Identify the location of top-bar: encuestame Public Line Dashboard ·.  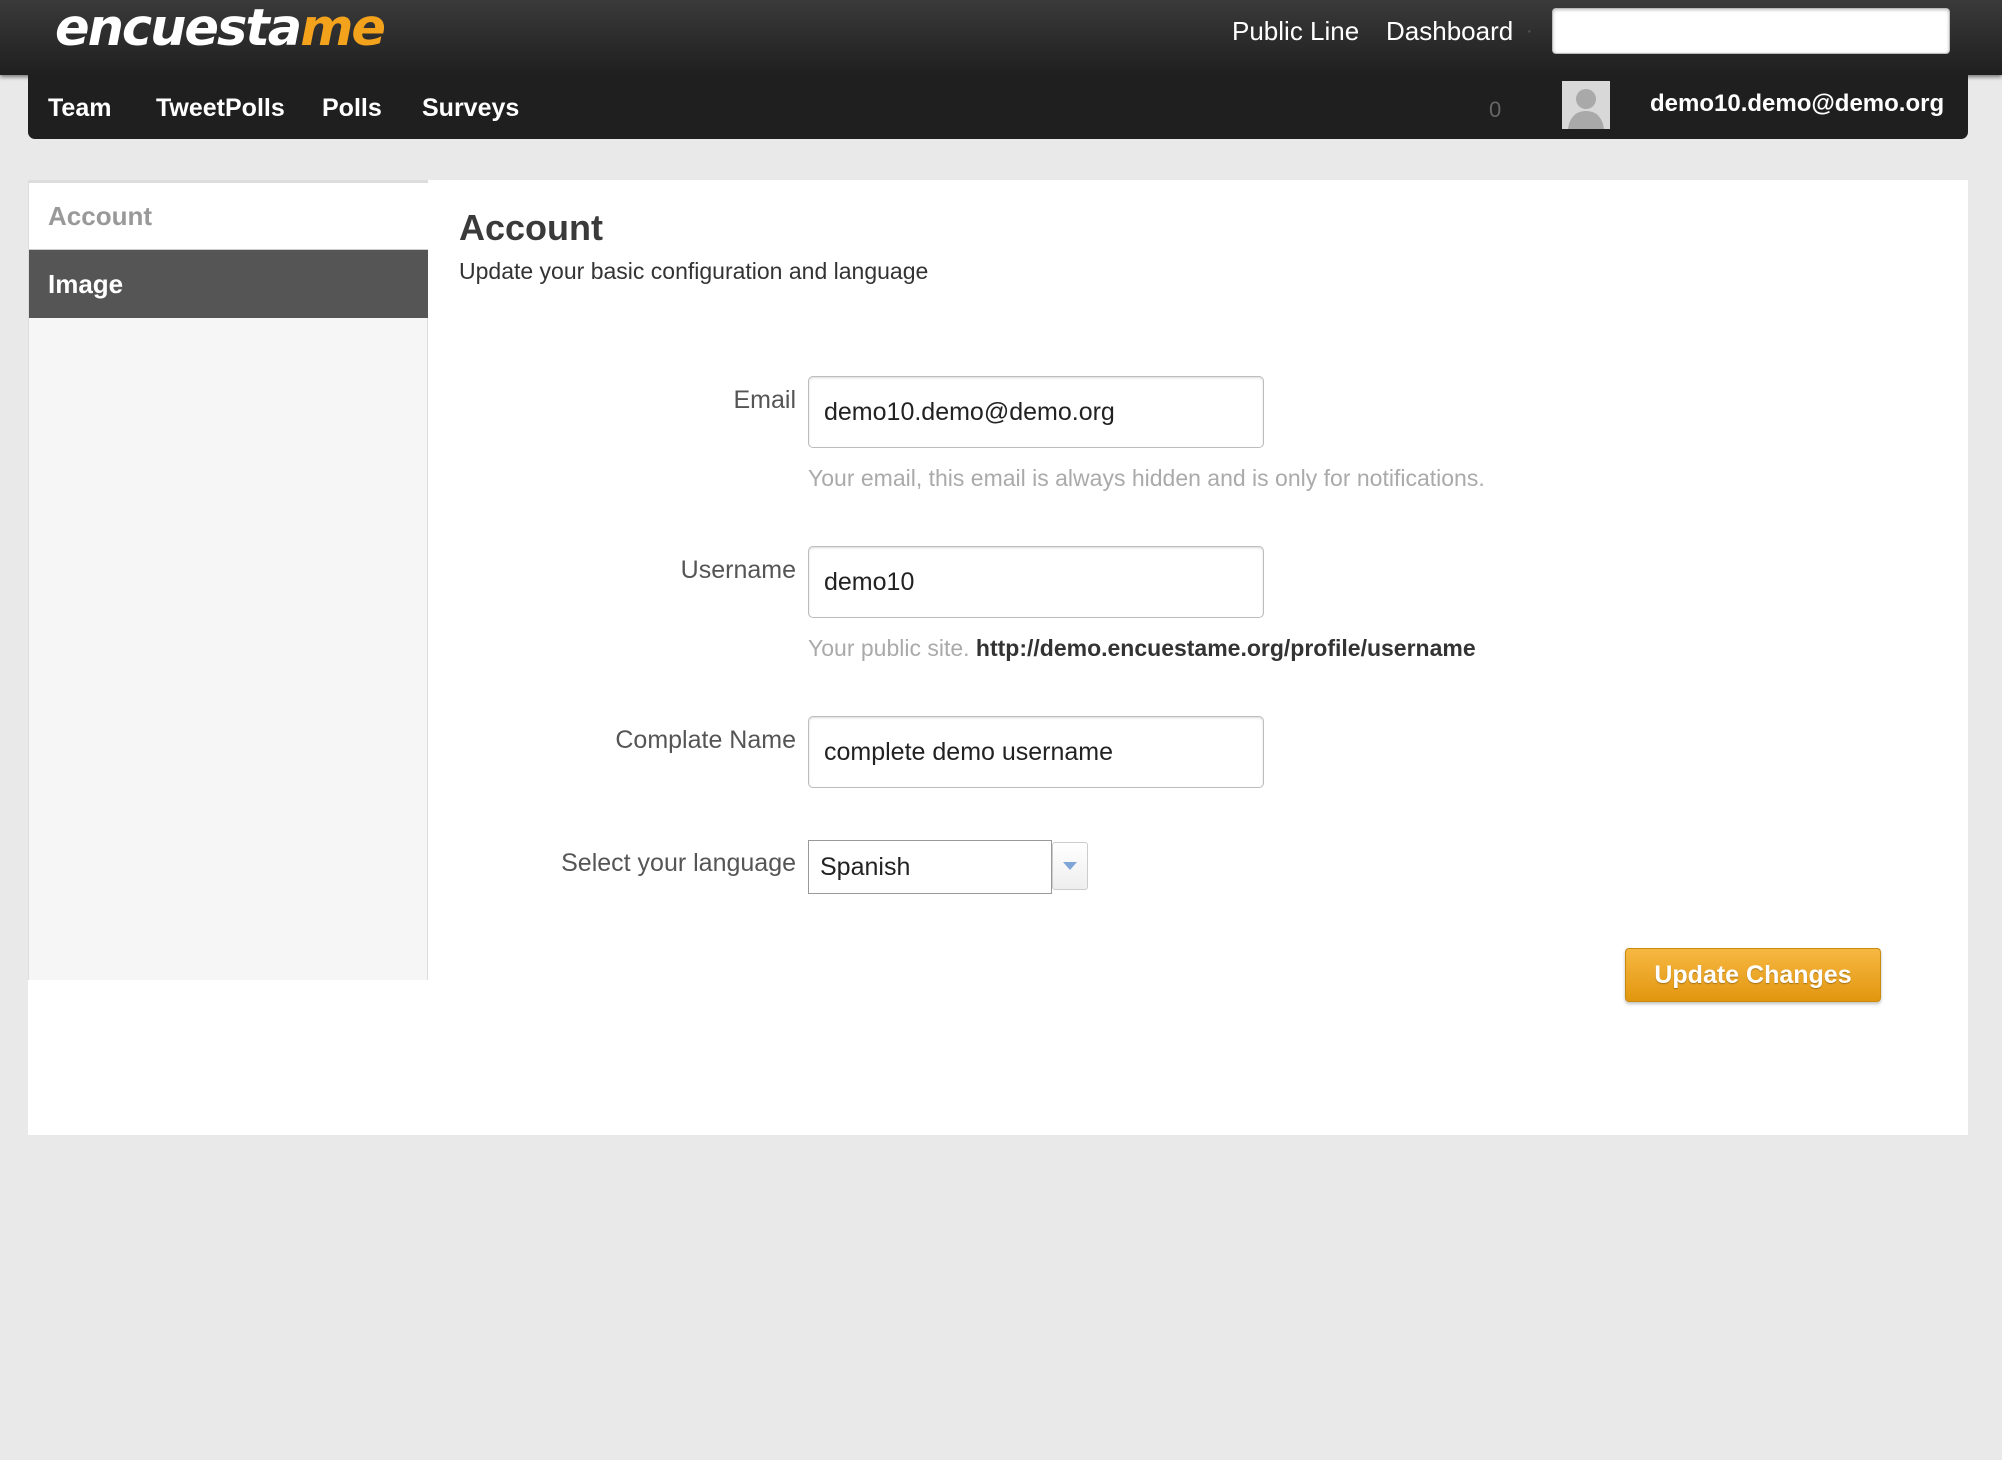
(1001, 37).